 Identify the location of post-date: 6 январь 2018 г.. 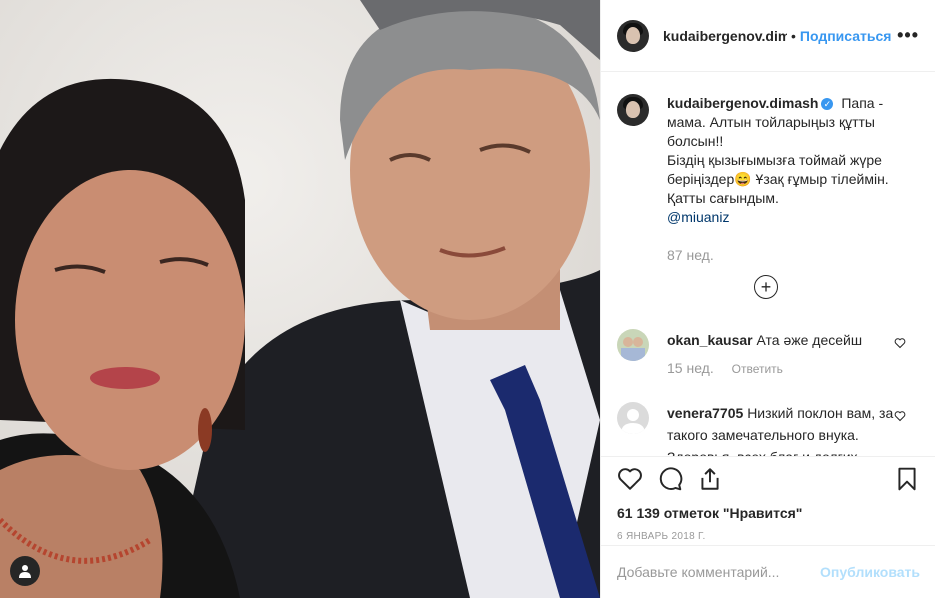
(768, 536).